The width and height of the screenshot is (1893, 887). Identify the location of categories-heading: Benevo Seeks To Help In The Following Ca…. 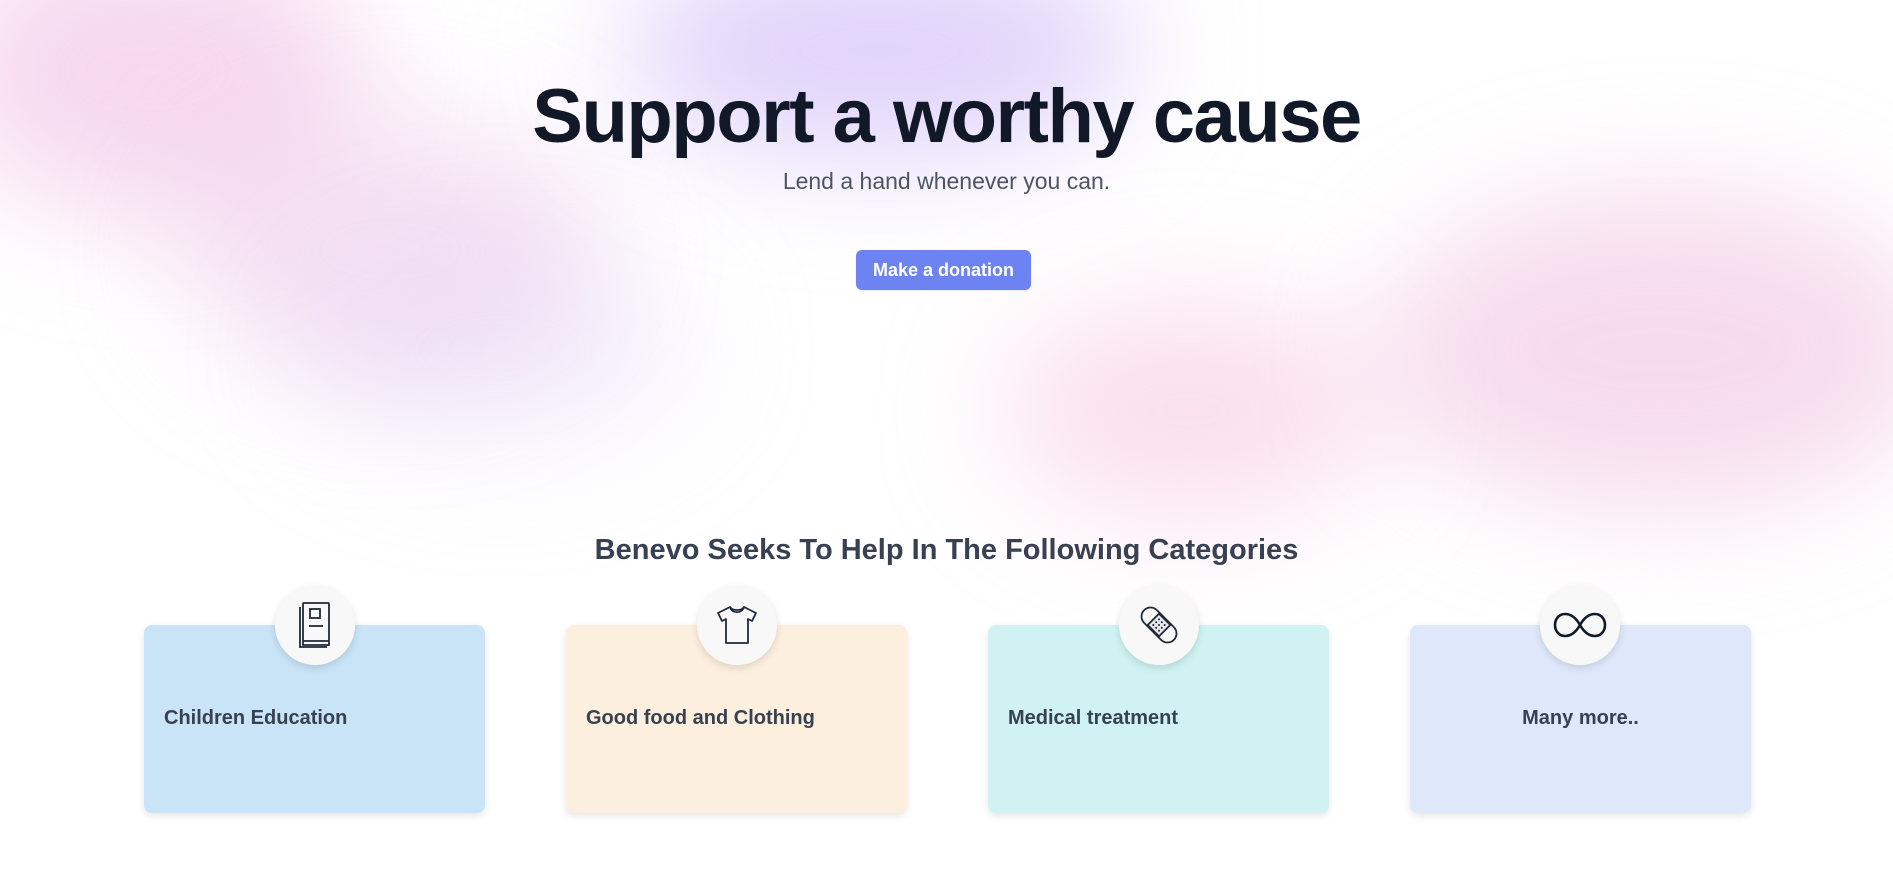
(946, 550).